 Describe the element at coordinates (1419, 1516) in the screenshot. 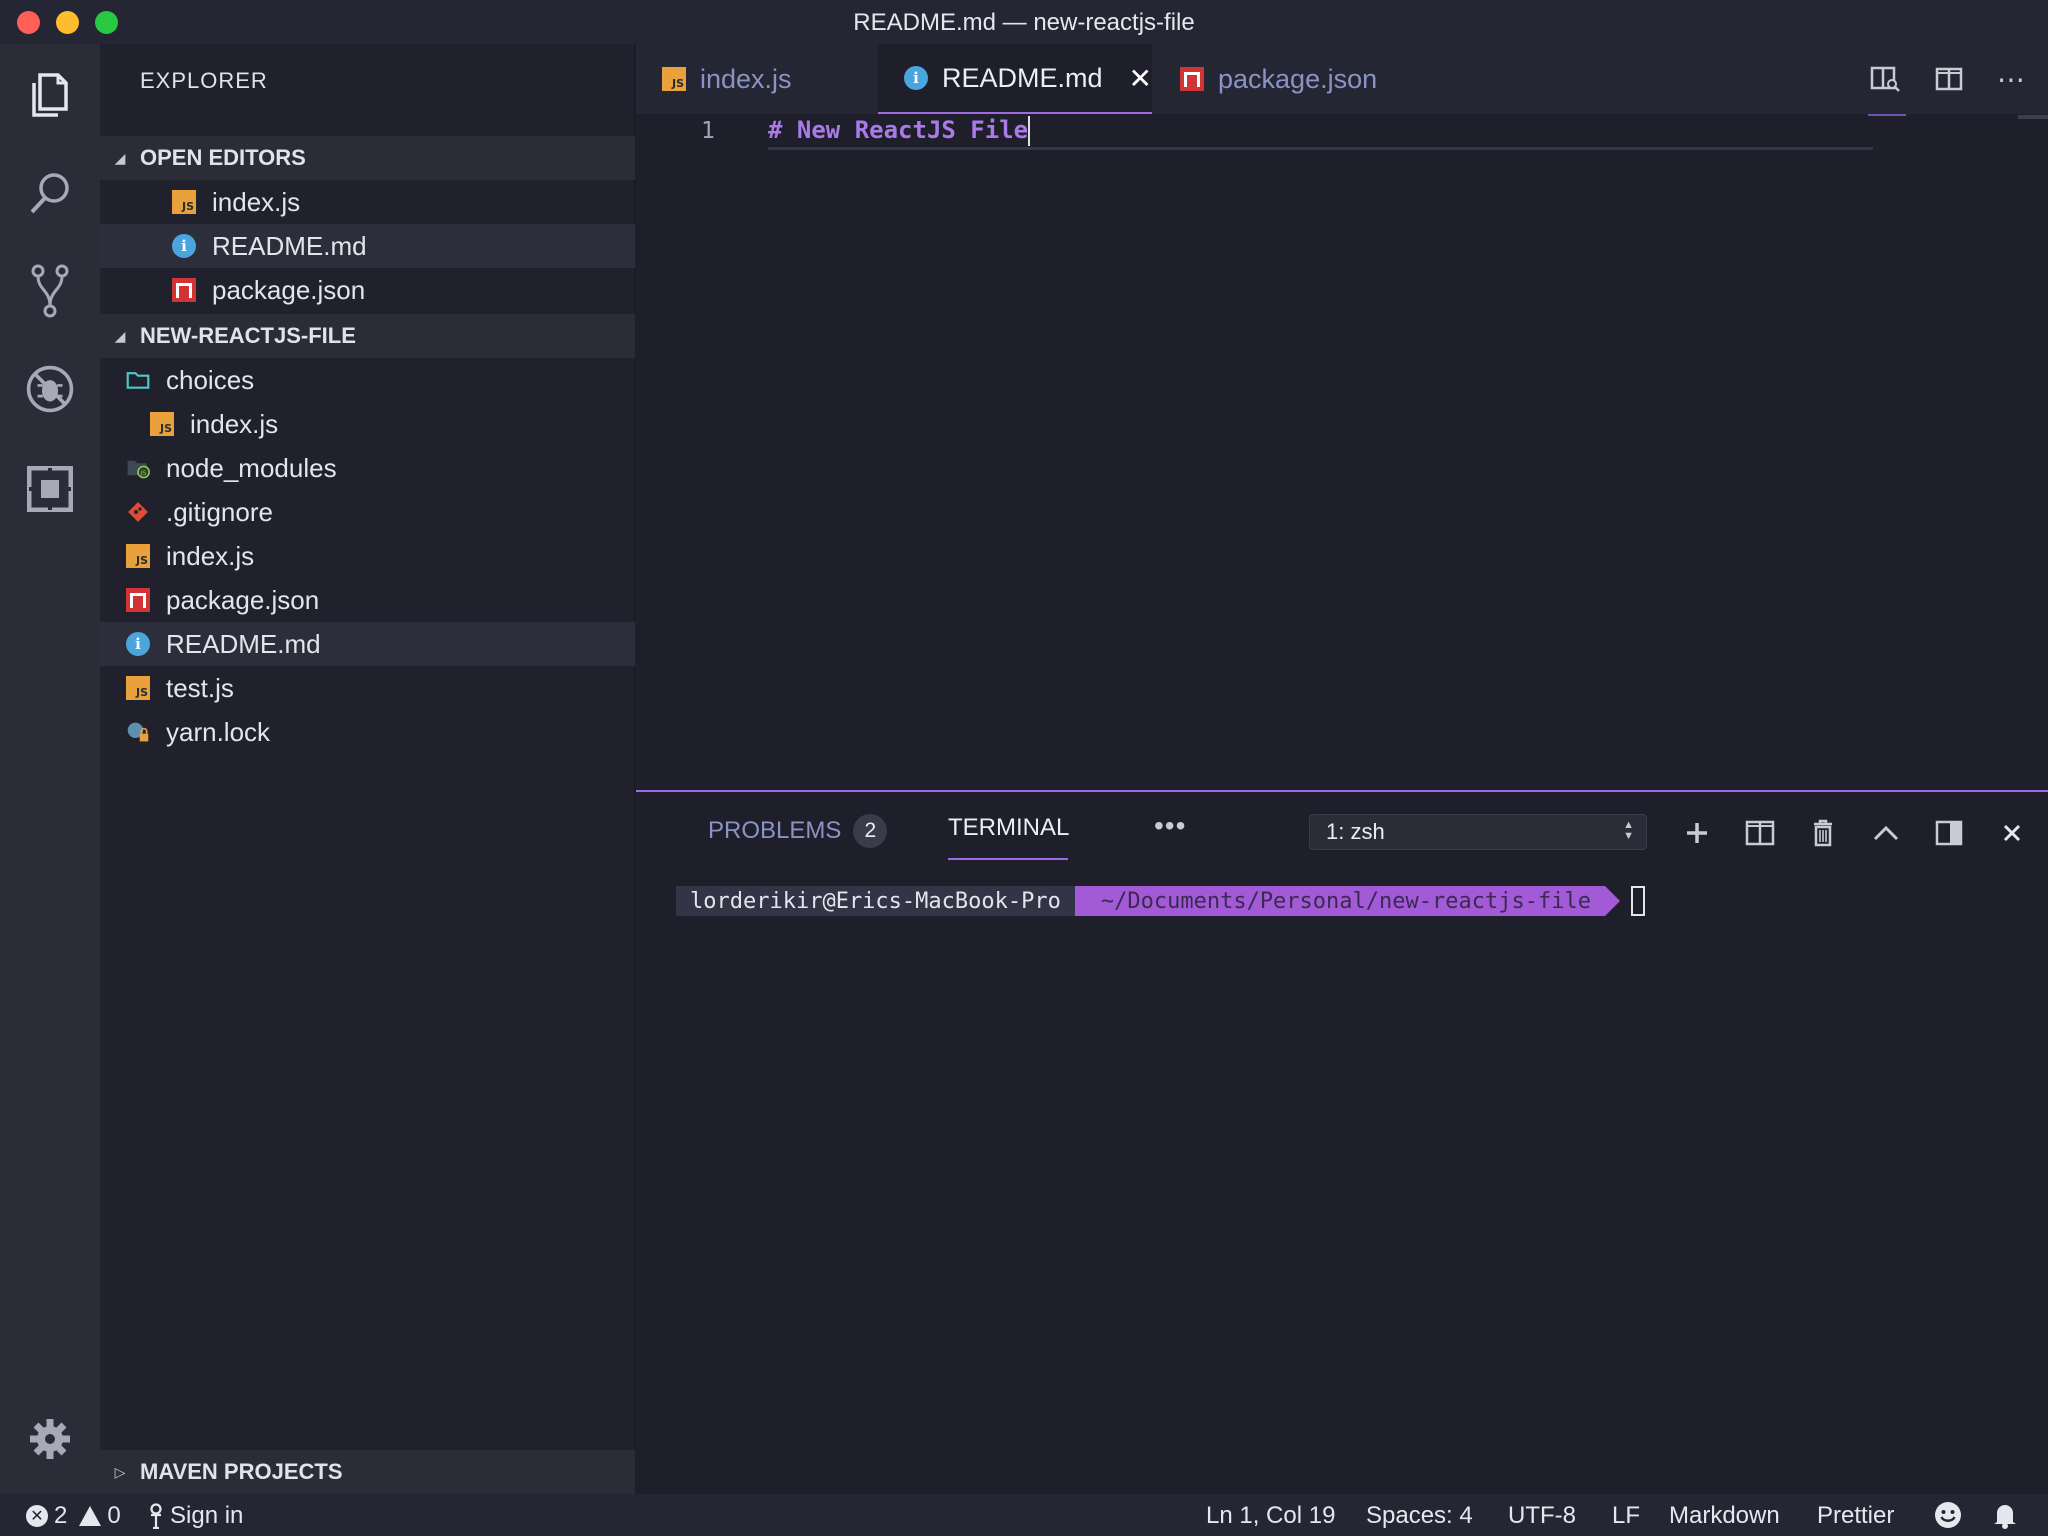

I see `indentation: Spaces: 4` at that location.